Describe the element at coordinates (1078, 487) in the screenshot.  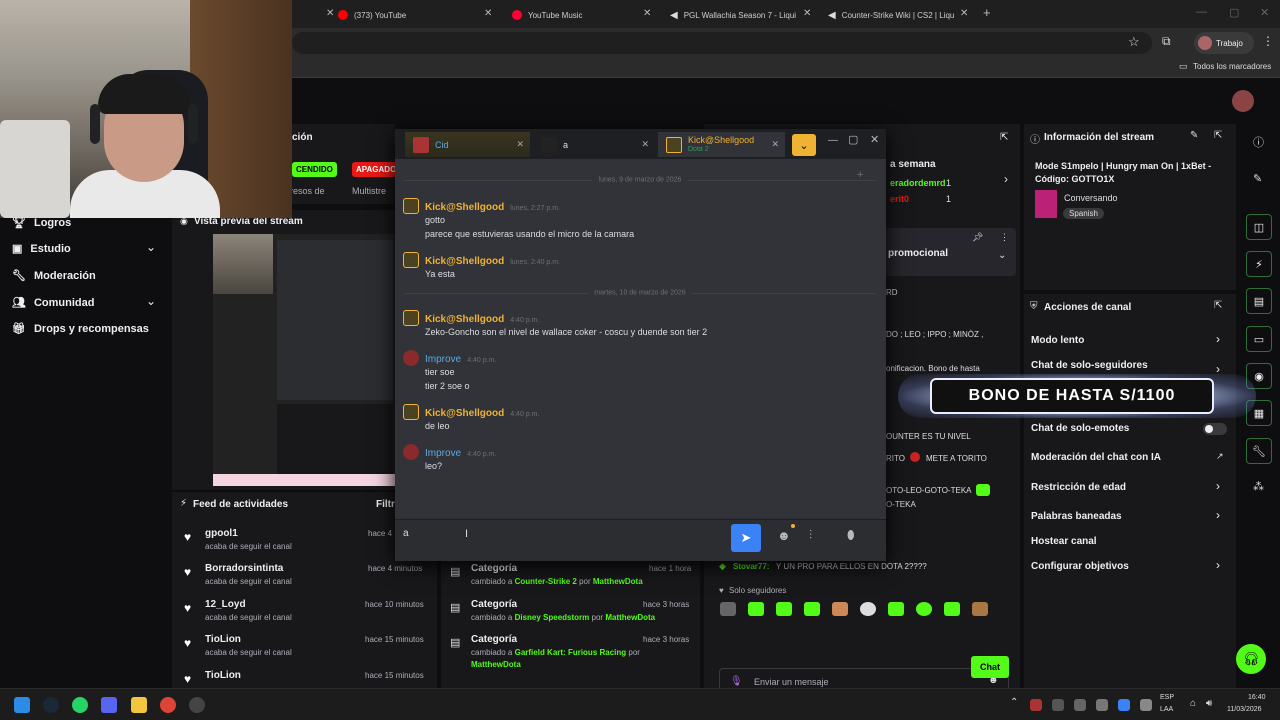
I see `action-age-restriction: Restricción de edad` at that location.